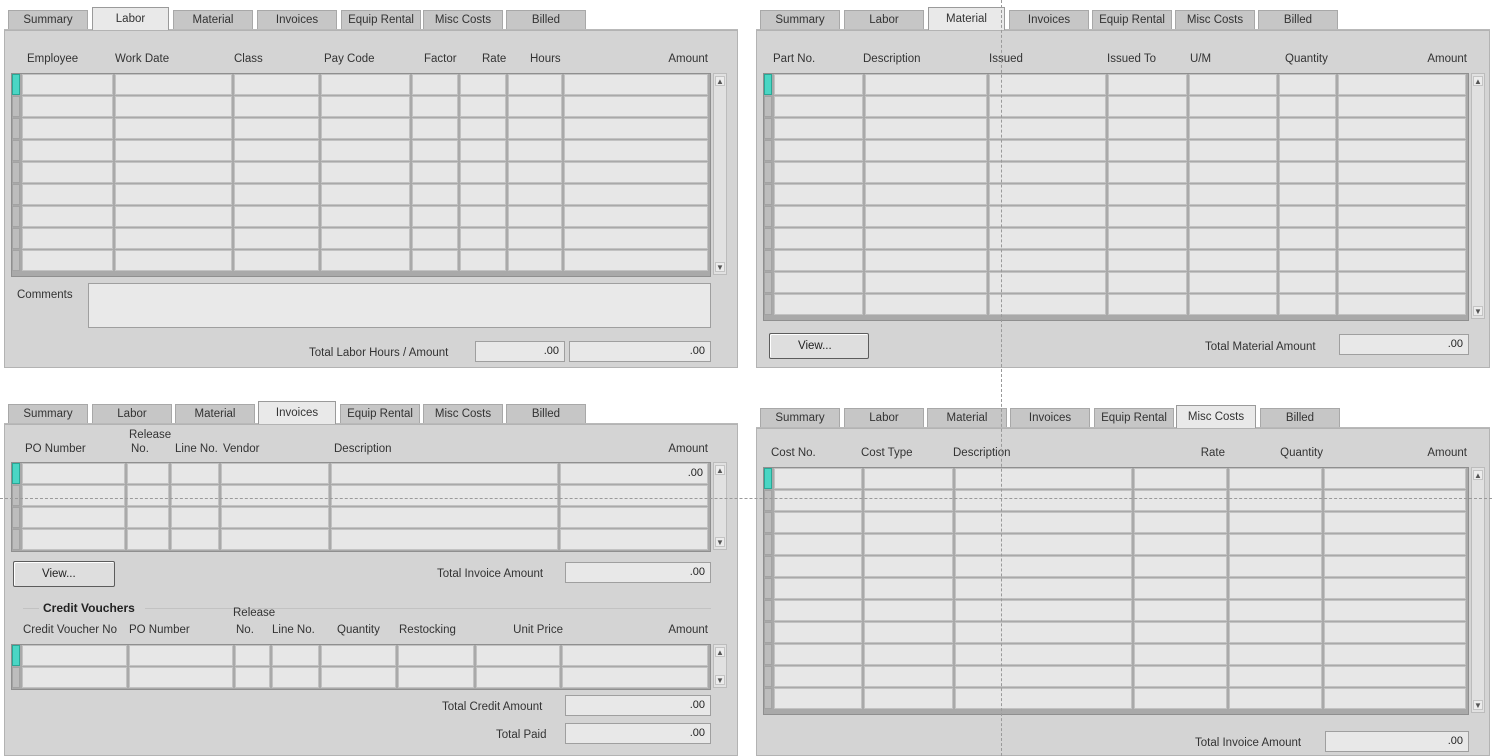 The height and width of the screenshot is (756, 1492). Describe the element at coordinates (1478, 705) in the screenshot. I see `scroll-down-icon: ▼` at that location.